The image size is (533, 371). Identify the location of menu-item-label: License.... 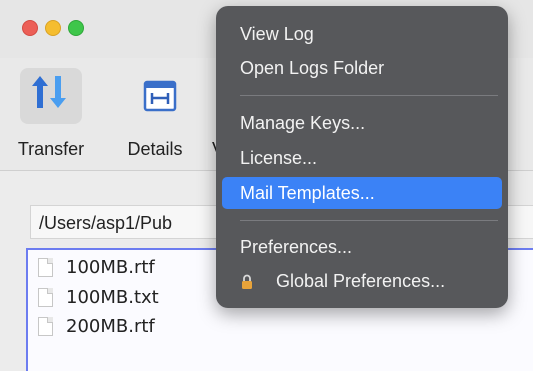
(279, 158).